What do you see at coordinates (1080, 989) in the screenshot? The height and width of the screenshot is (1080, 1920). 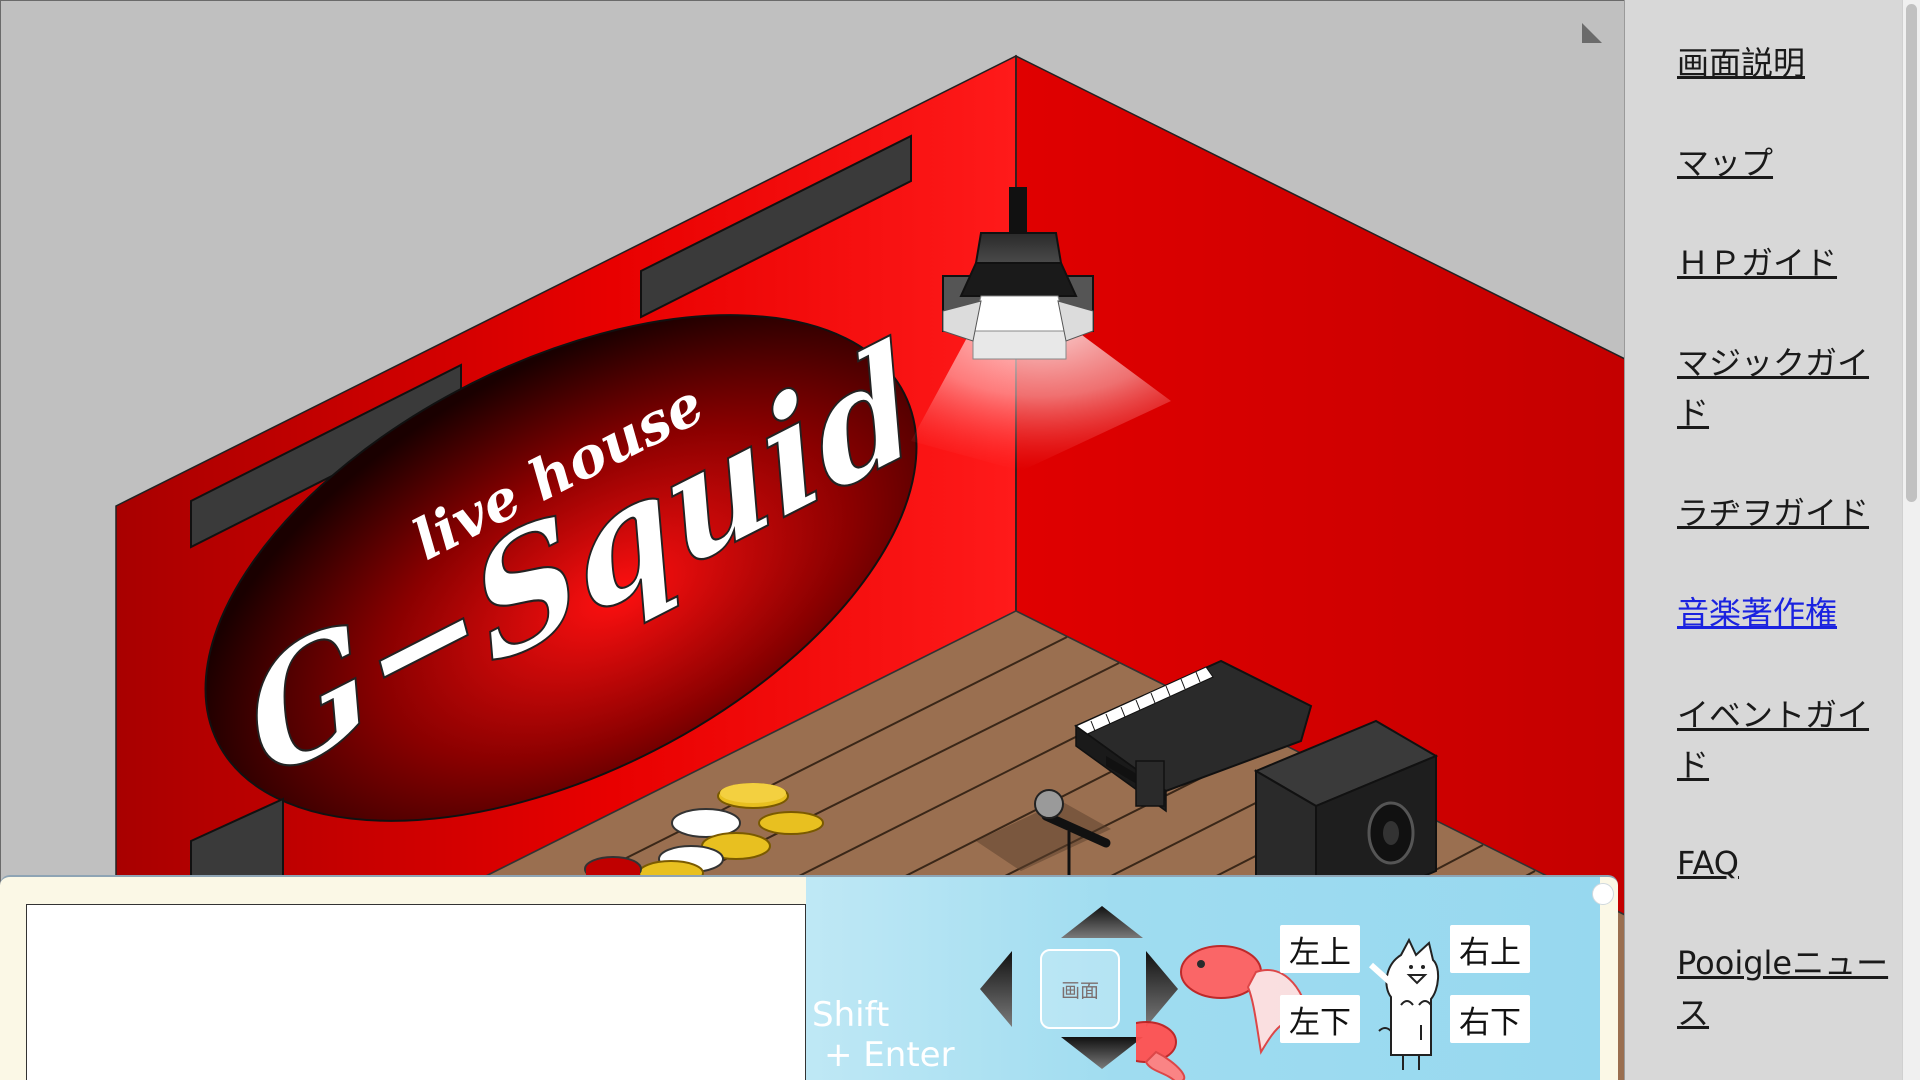 I see `screen-button: 画面` at bounding box center [1080, 989].